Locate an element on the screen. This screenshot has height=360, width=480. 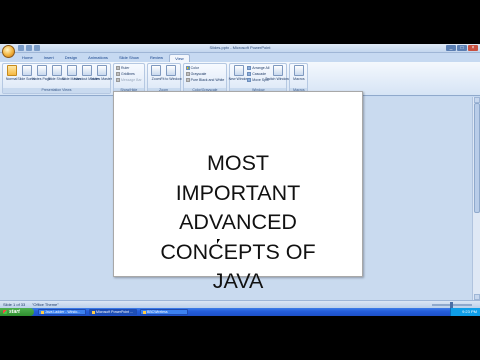
office-button is located at coordinates (8, 51).